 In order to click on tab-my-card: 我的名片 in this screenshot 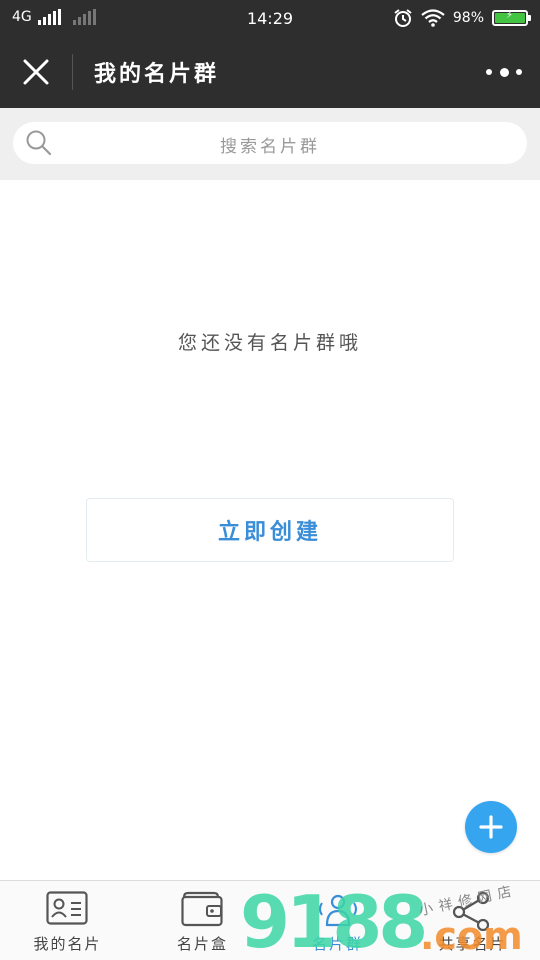, I will do `click(67, 920)`.